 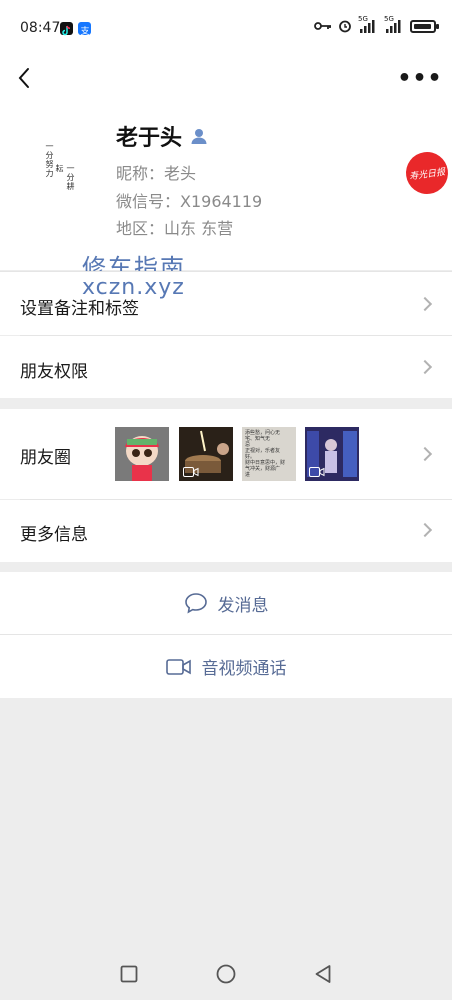 I want to click on name-row: 老于头, so click(x=162, y=136).